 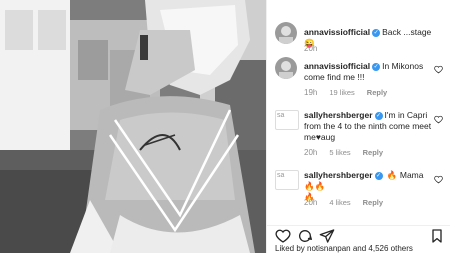 What do you see at coordinates (358, 235) in the screenshot?
I see `post-actions` at bounding box center [358, 235].